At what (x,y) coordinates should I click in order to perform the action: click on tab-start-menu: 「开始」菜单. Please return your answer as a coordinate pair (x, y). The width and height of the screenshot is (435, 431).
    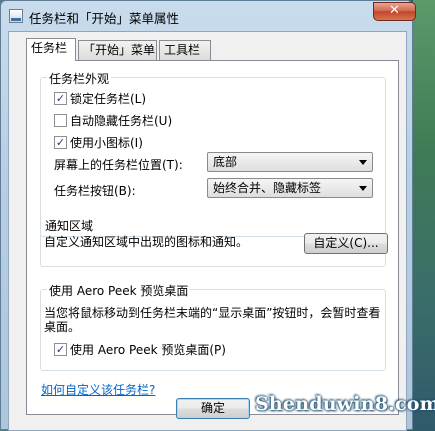
    Looking at the image, I should click on (117, 50).